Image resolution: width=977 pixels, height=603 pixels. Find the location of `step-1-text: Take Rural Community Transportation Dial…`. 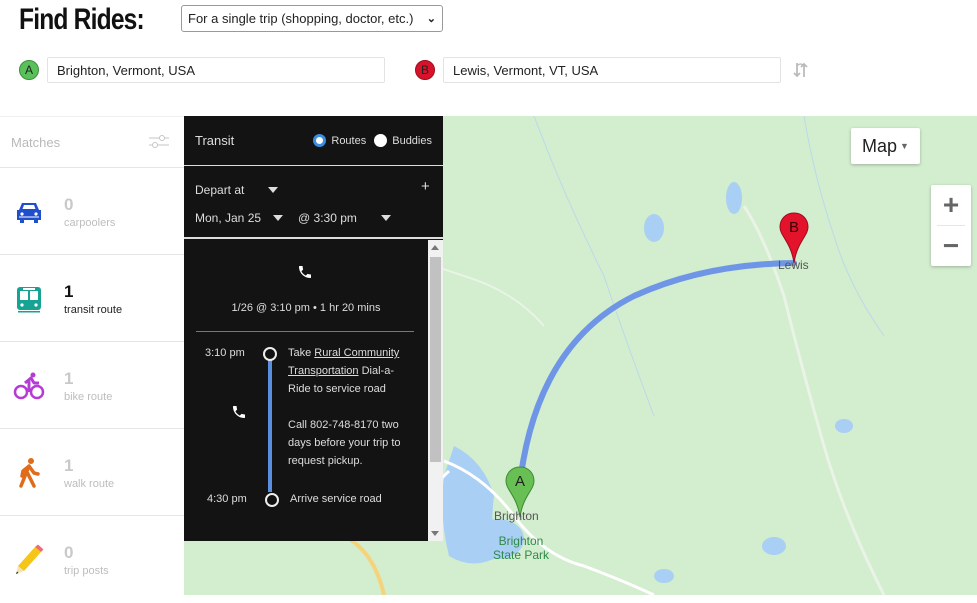

step-1-text: Take Rural Community Transportation Dial… is located at coordinates (352, 371).